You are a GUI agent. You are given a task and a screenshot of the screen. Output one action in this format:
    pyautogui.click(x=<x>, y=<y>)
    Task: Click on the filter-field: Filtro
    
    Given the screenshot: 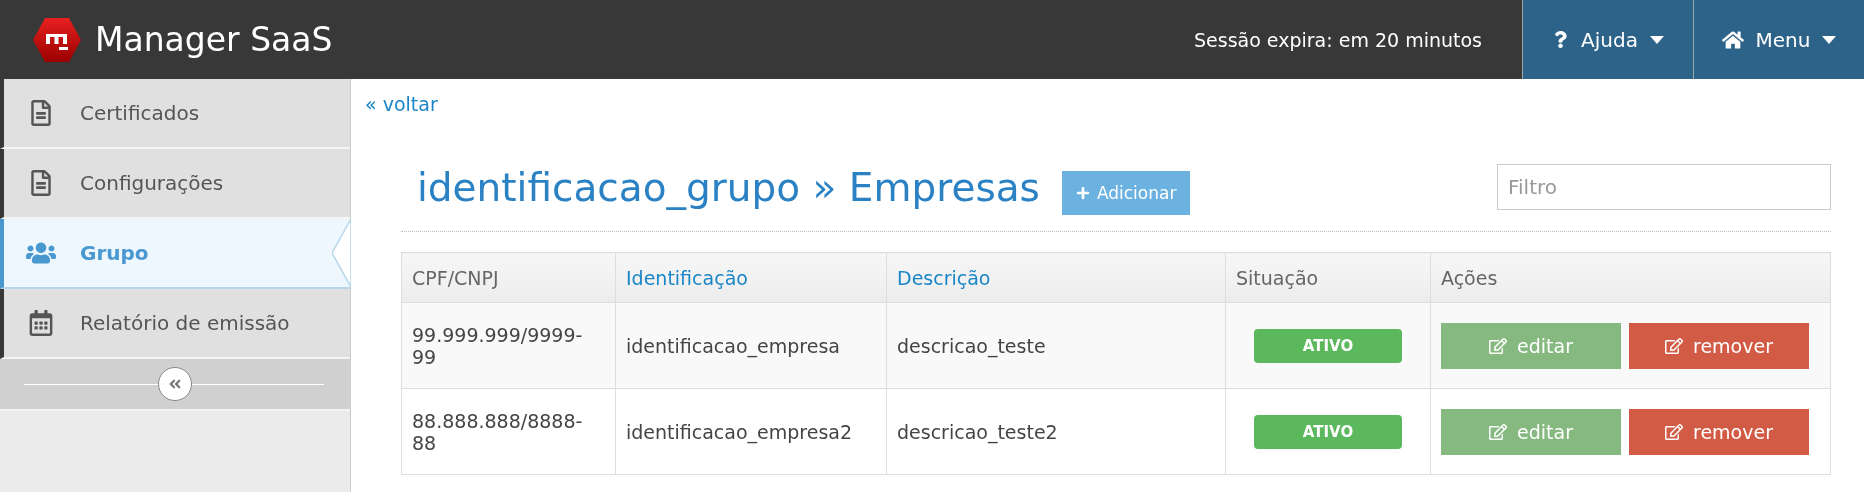 What is the action you would take?
    pyautogui.click(x=1664, y=187)
    